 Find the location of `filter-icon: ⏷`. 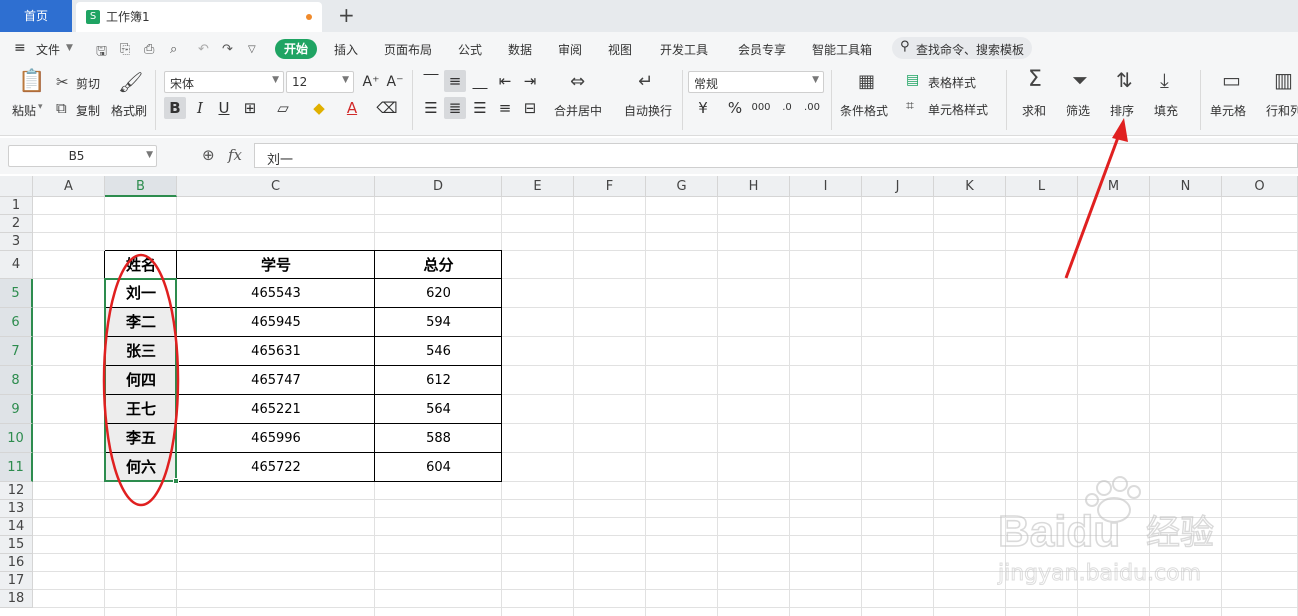

filter-icon: ⏷ is located at coordinates (1080, 80).